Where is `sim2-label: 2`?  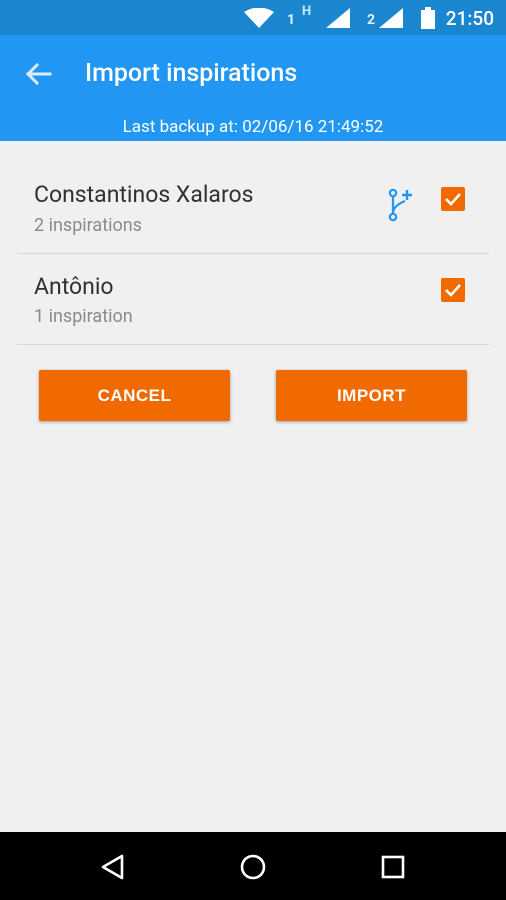
sim2-label: 2 is located at coordinates (371, 20).